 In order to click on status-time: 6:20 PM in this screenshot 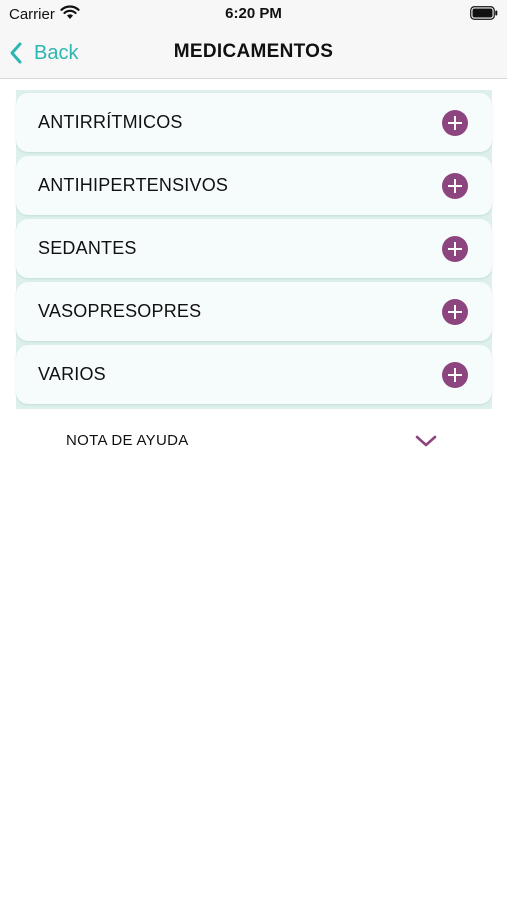, I will do `click(253, 13)`.